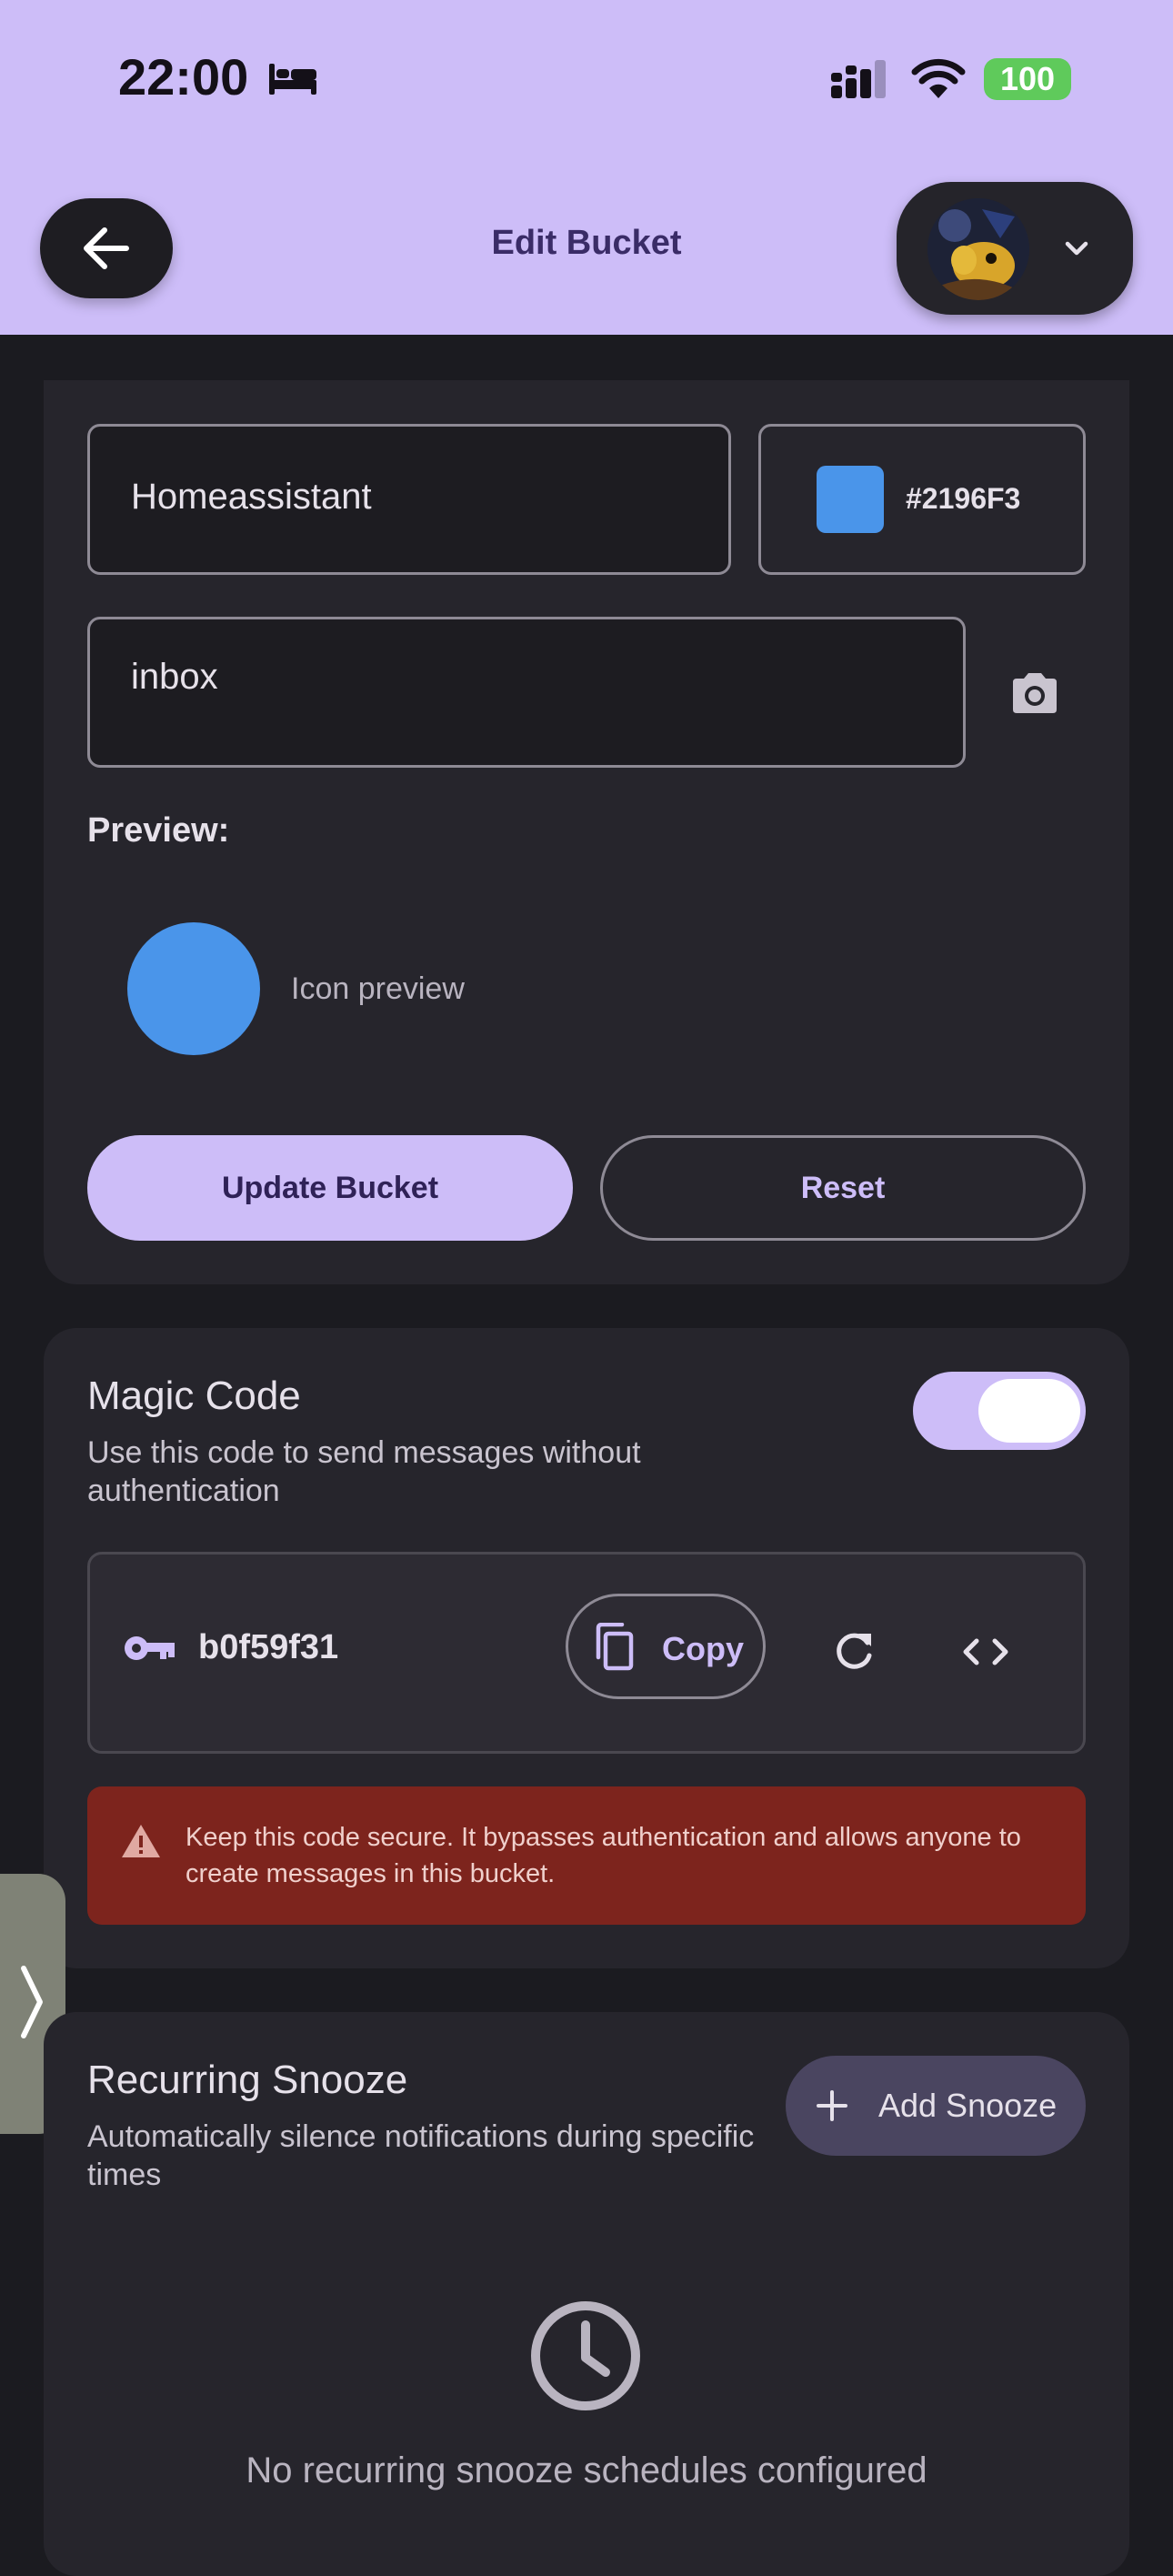 The width and height of the screenshot is (1173, 2576). What do you see at coordinates (32, 2002) in the screenshot?
I see `chevron-right-icon` at bounding box center [32, 2002].